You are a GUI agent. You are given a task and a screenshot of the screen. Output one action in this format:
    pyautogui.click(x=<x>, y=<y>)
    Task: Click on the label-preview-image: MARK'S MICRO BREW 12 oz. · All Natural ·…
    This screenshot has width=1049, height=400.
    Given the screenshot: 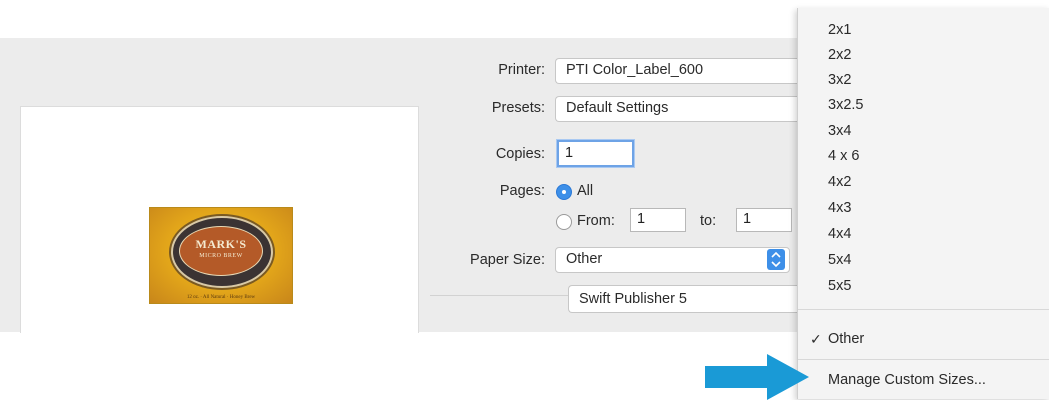 What is the action you would take?
    pyautogui.click(x=221, y=255)
    